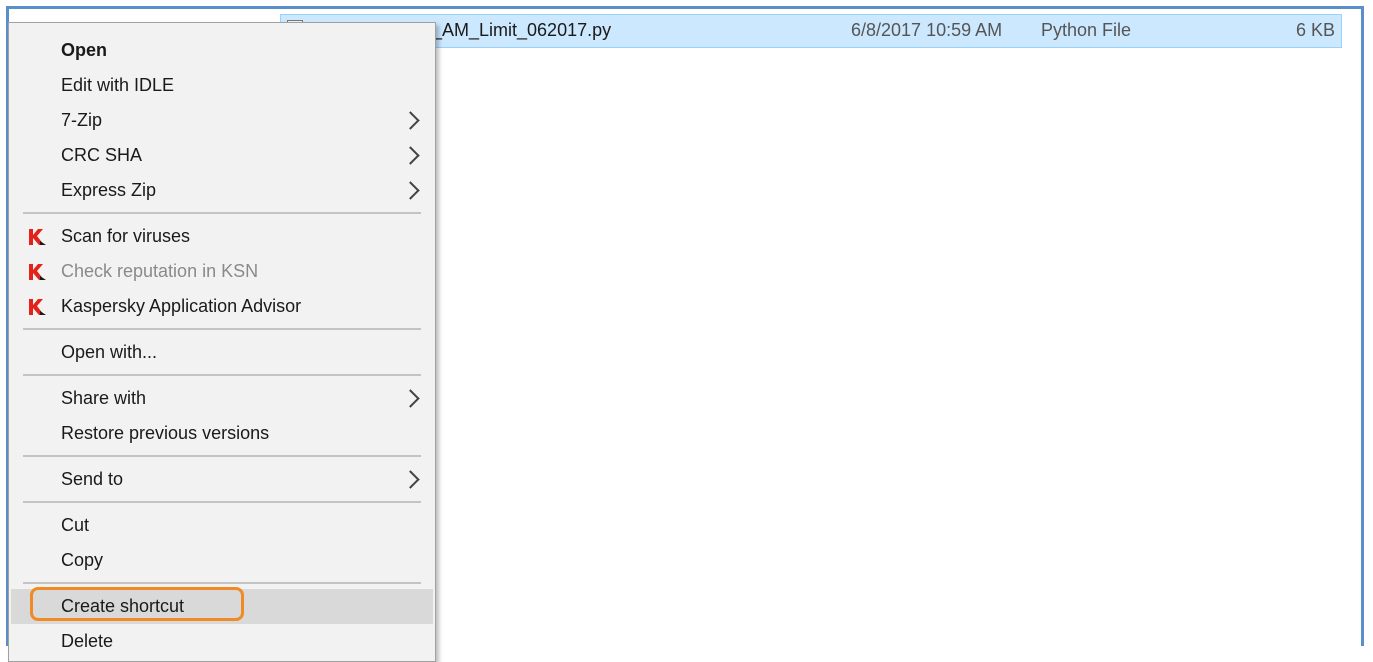  Describe the element at coordinates (1315, 30) in the screenshot. I see `file-size: 6 KB` at that location.